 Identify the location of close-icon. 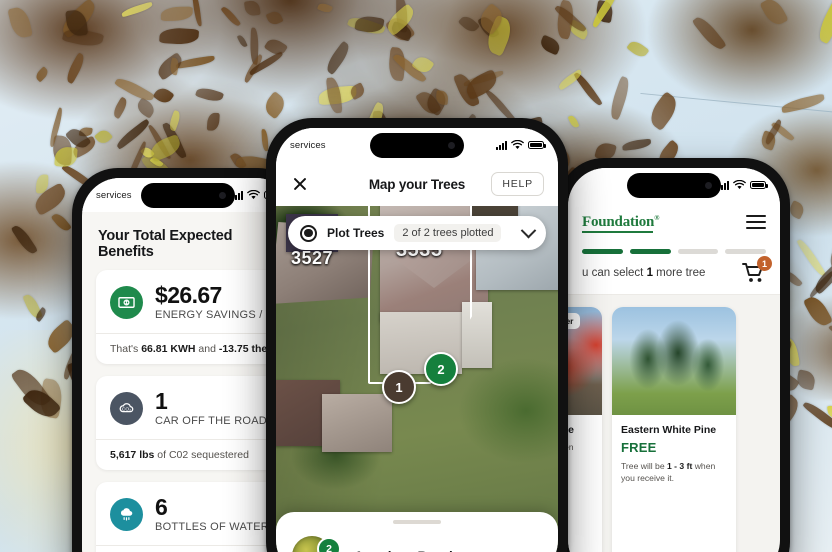
(300, 184).